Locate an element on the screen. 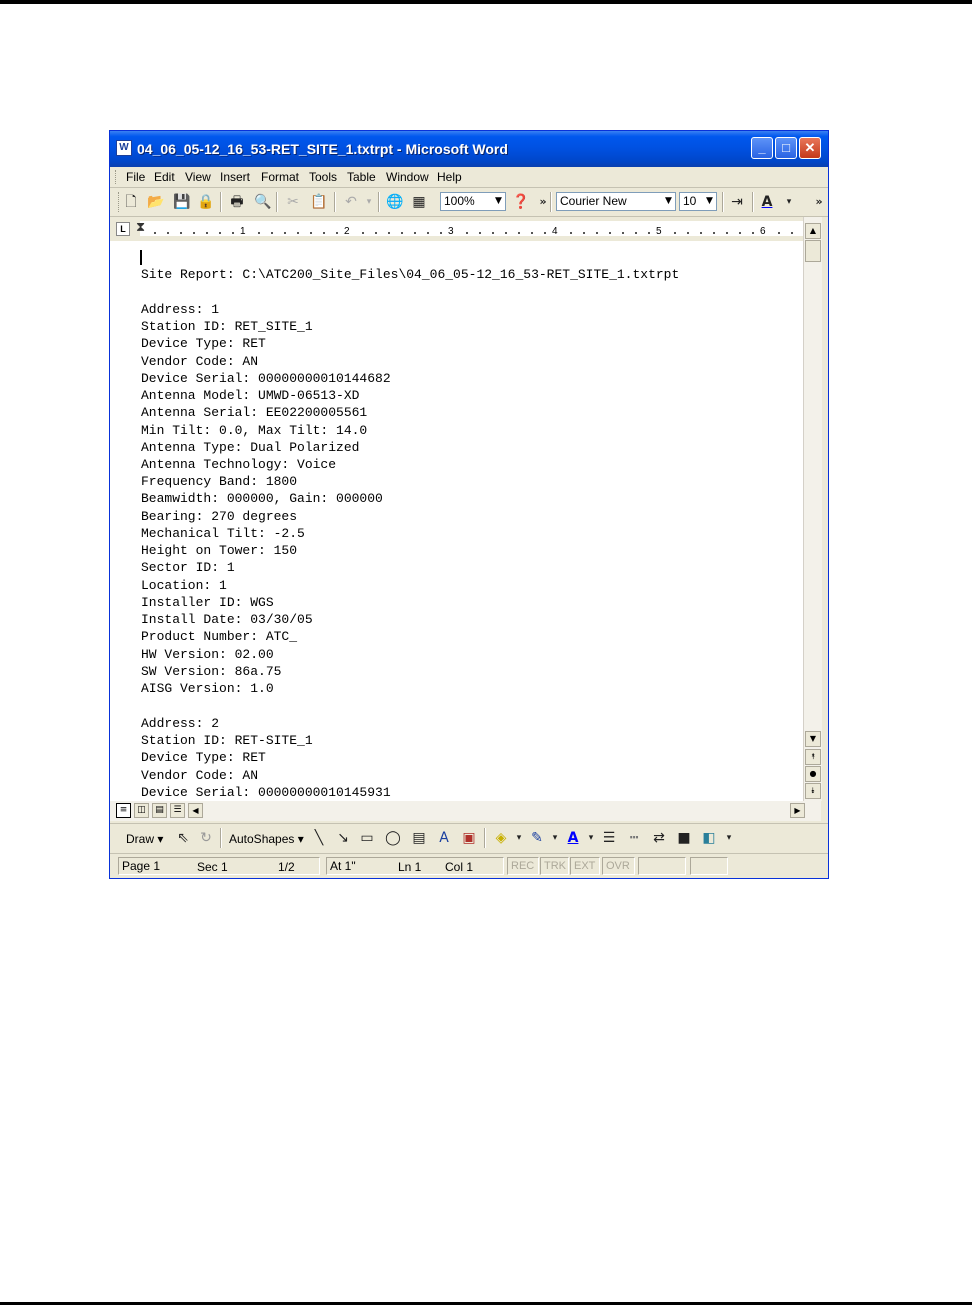 Image resolution: width=972 pixels, height=1307 pixels. menu-edit: Edit is located at coordinates (164, 177).